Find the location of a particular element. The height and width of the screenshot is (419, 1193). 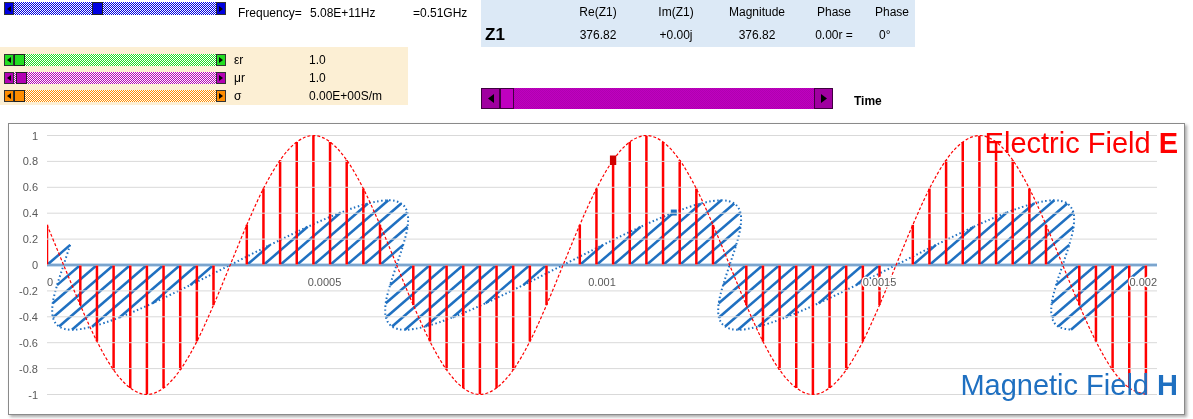

marker: █ is located at coordinates (613, 160).